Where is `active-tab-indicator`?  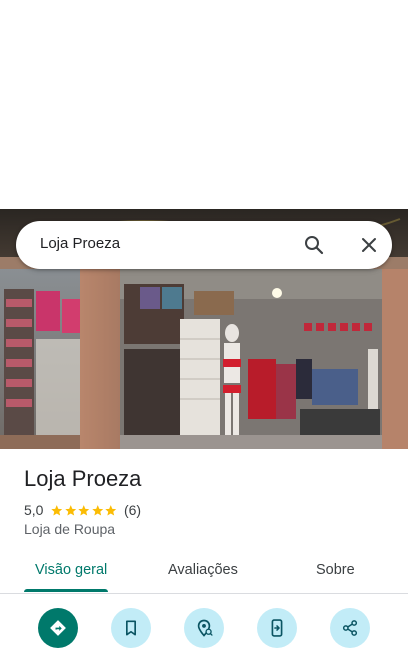
active-tab-indicator is located at coordinates (66, 590).